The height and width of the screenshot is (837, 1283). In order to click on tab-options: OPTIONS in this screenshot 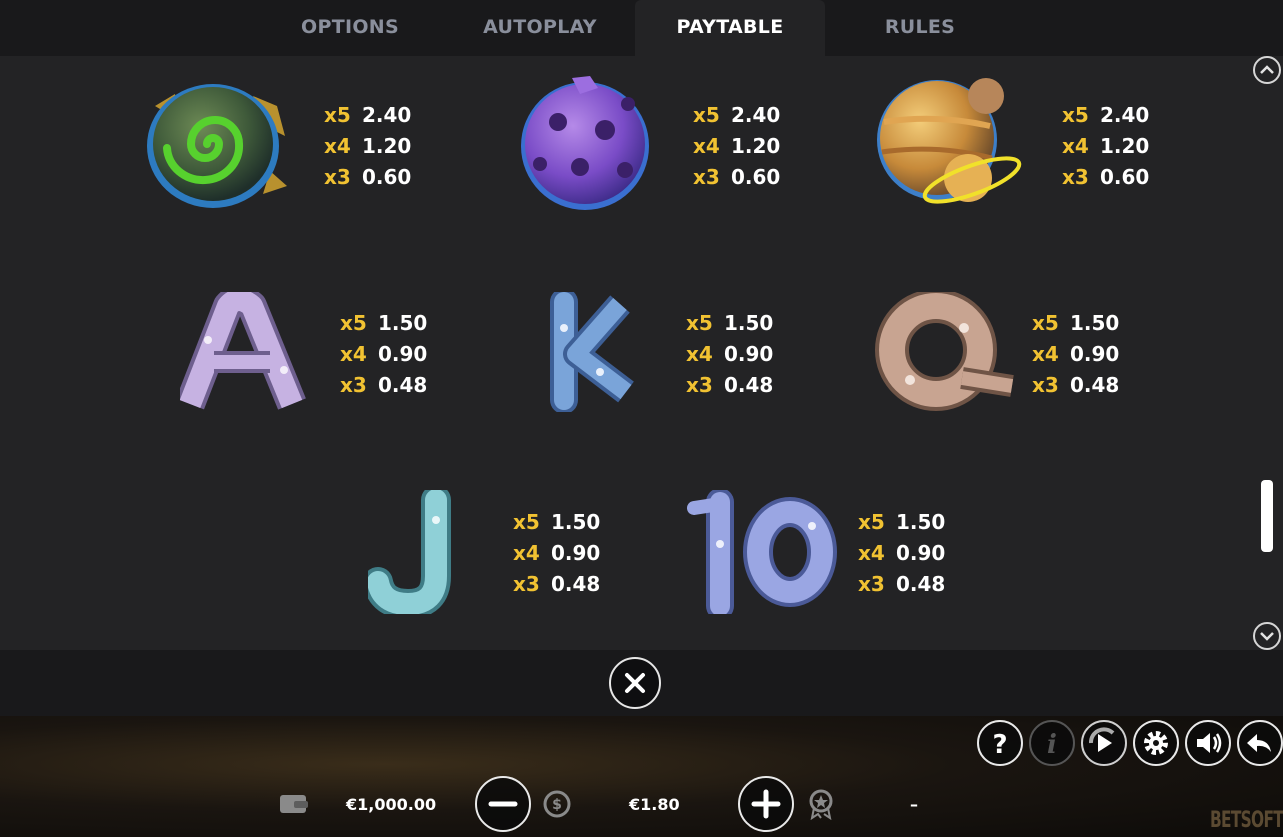, I will do `click(350, 28)`.